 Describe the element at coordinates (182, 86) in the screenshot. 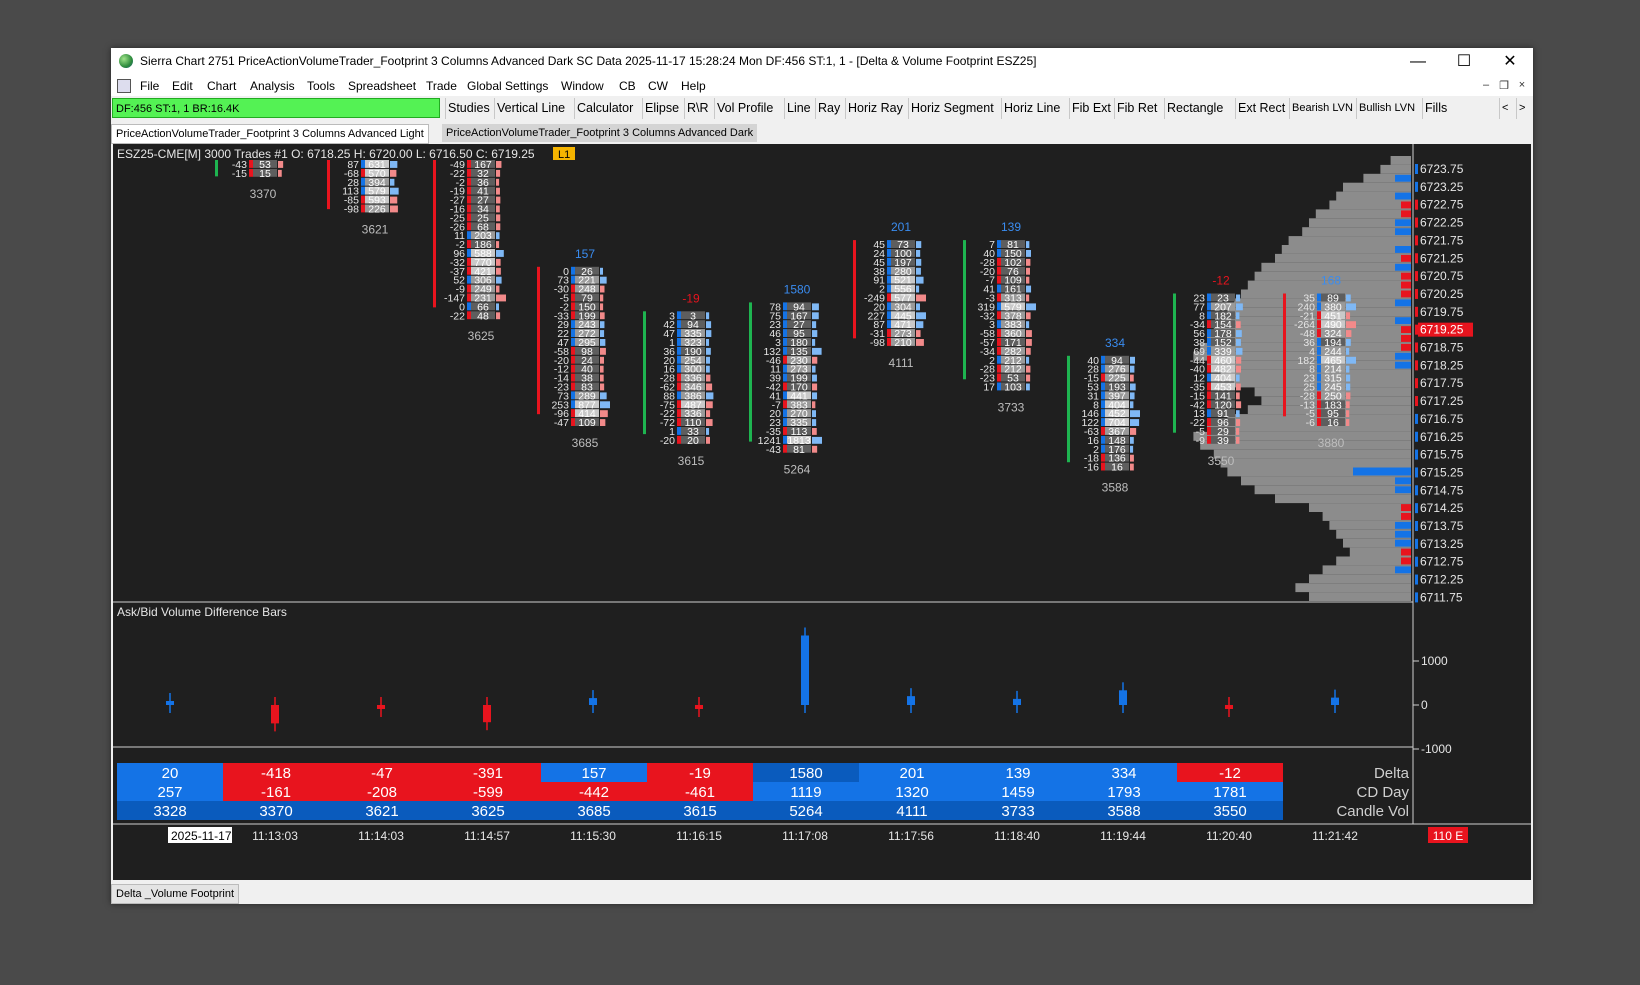

I see `menu-edit: Edit` at that location.